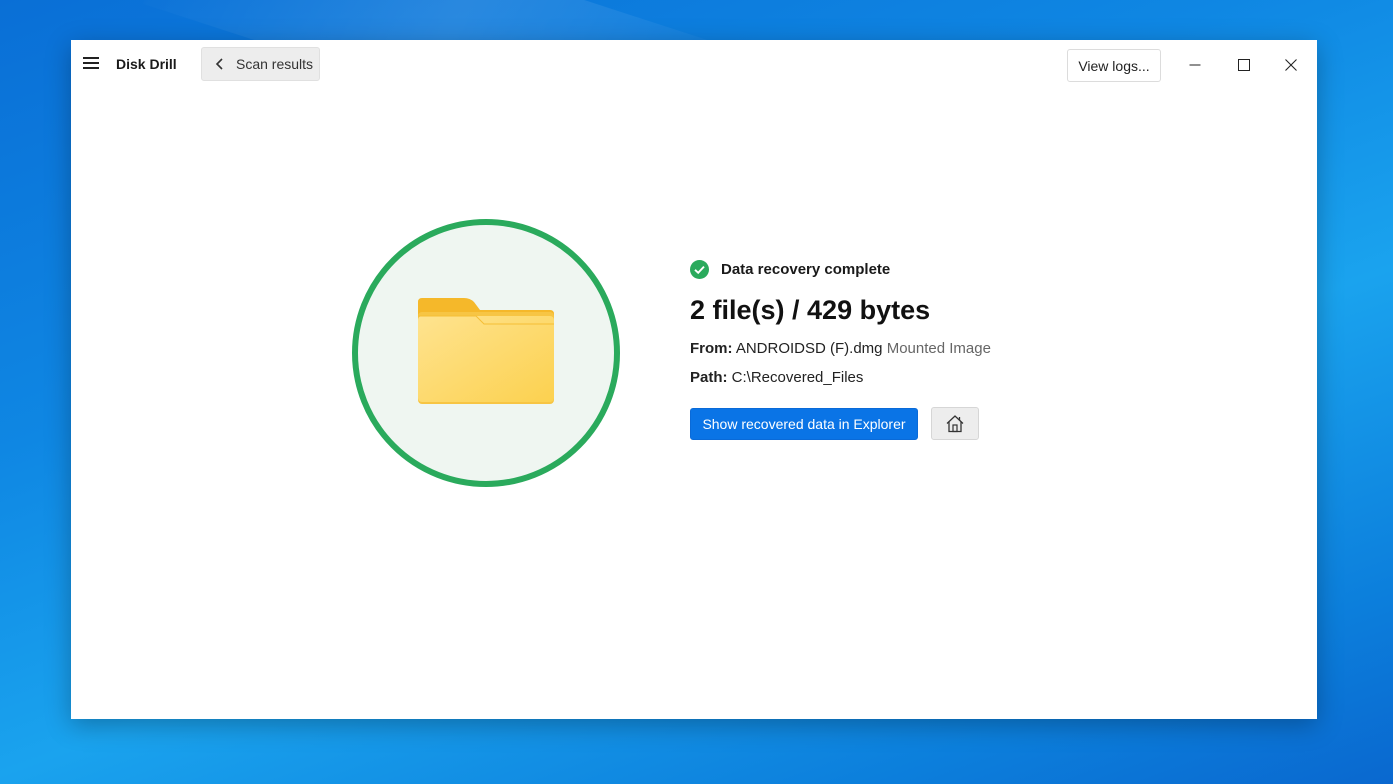 This screenshot has height=784, width=1393. I want to click on actions-row: Show recovered data in Explorer, so click(840, 423).